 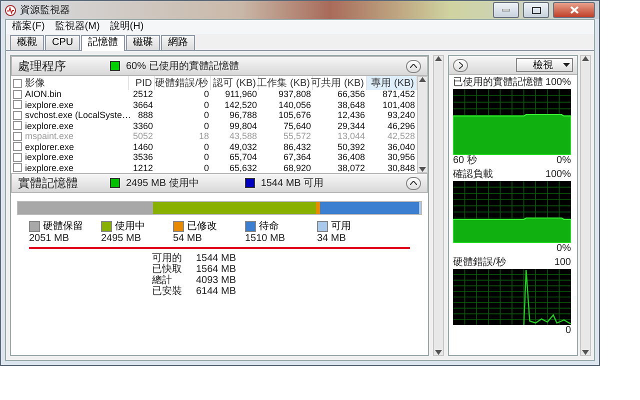 I want to click on maximize-button, so click(x=536, y=10).